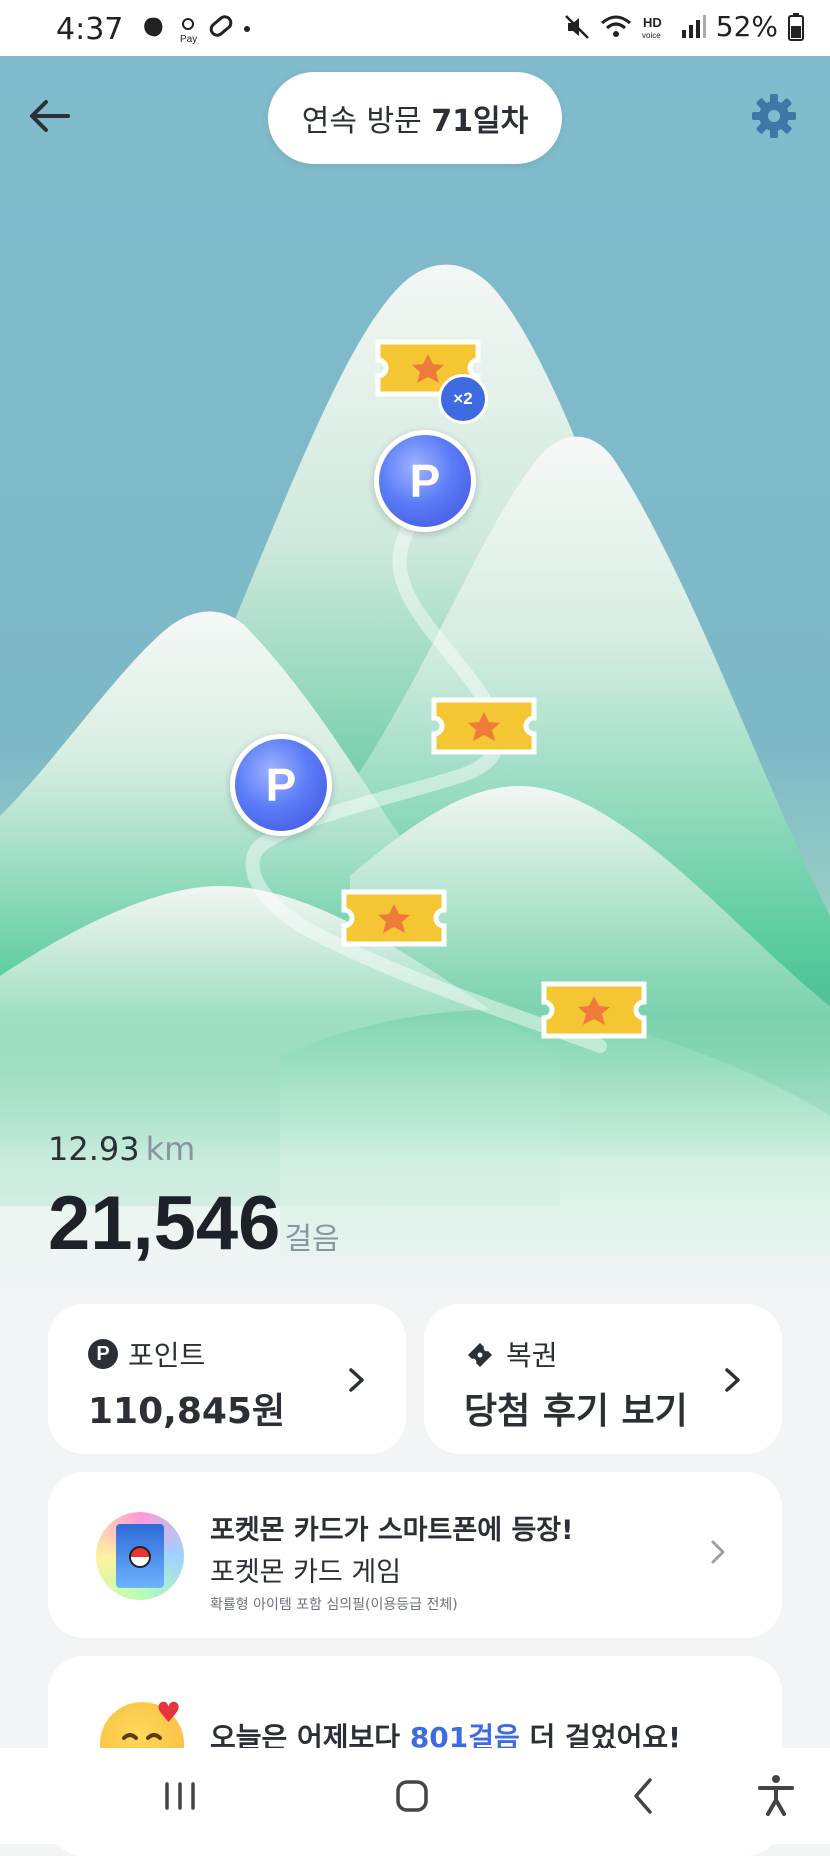  I want to click on lottery-label-row: 복권, so click(511, 1354).